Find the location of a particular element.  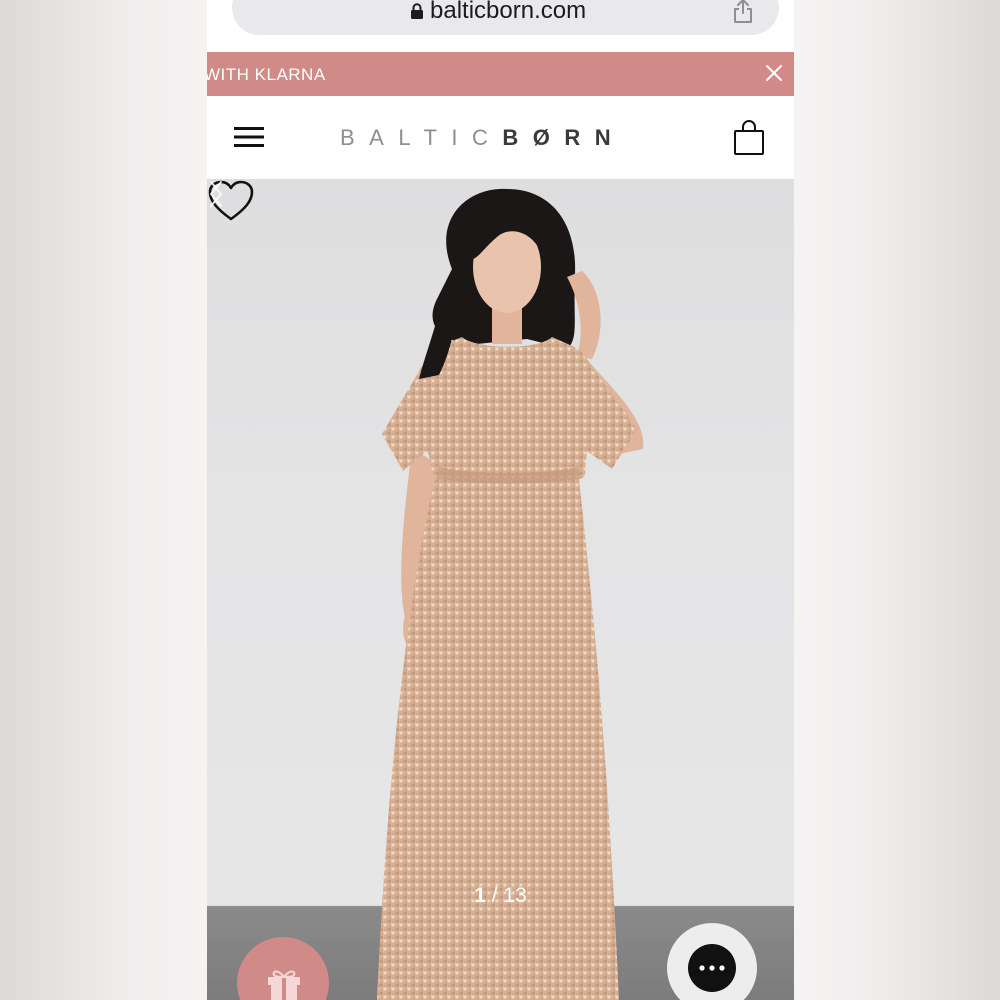

logo-light-text: BALTIC is located at coordinates (421, 137).